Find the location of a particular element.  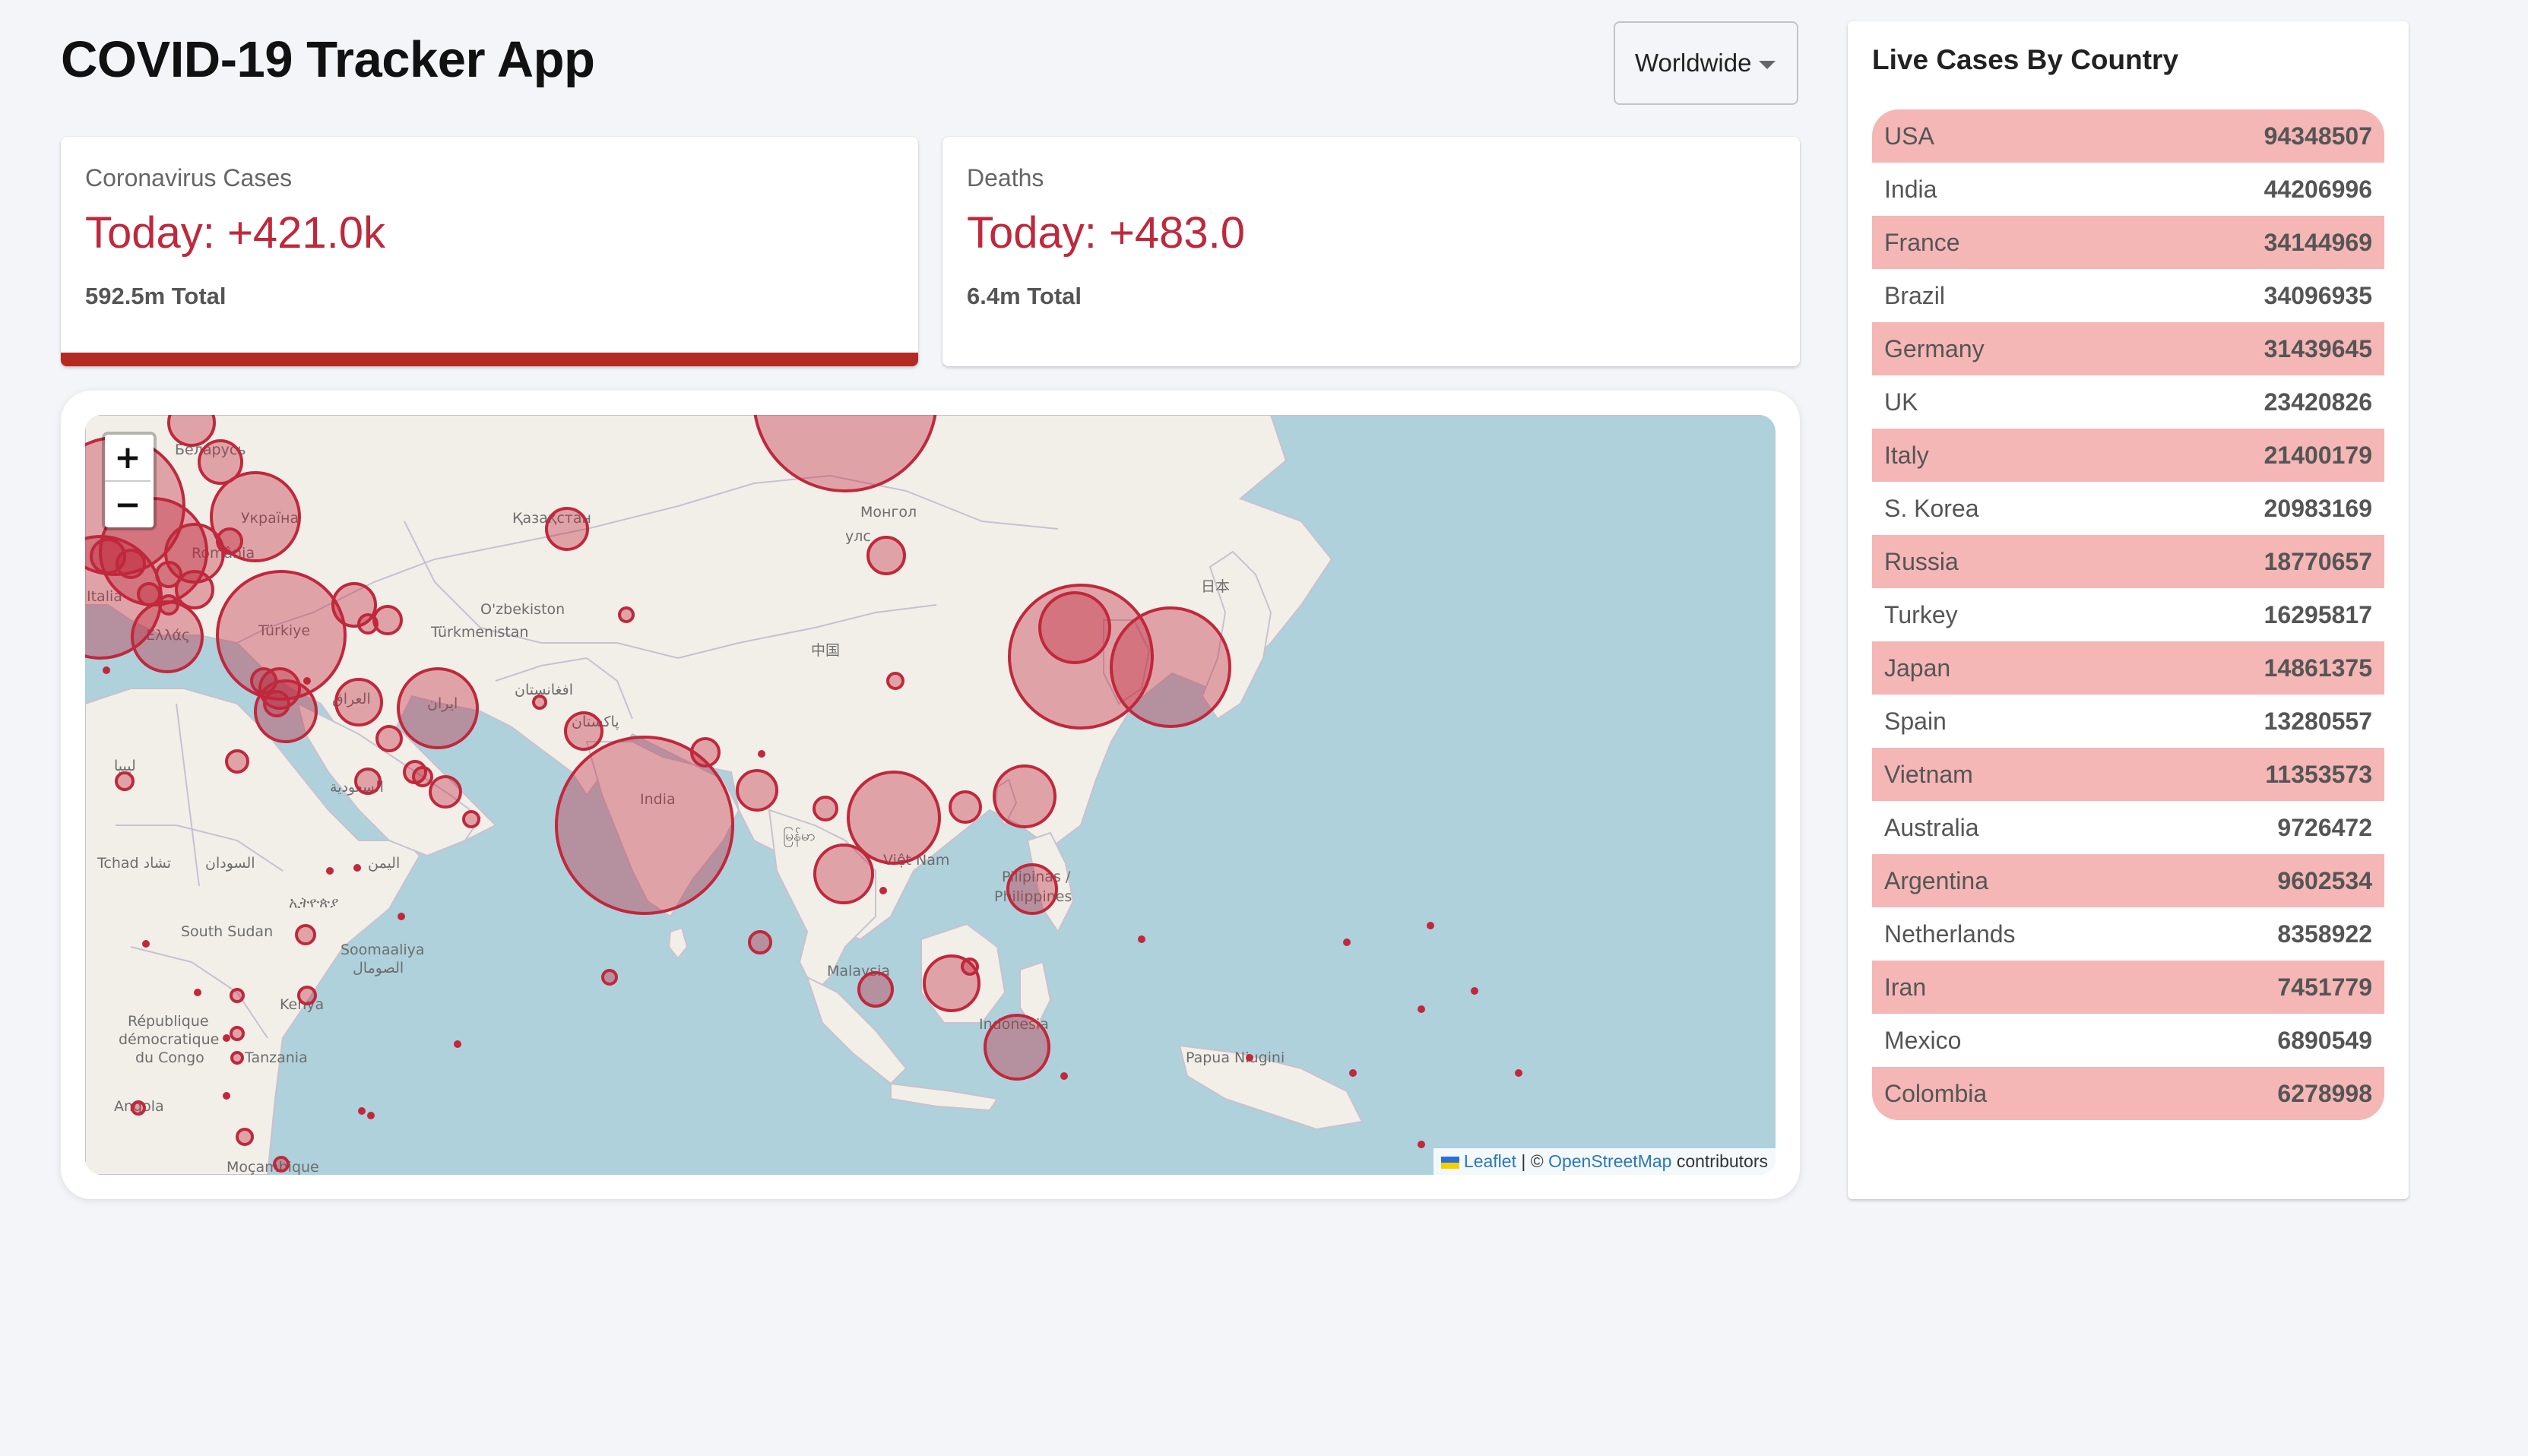

table-row: S. Korea 20983169 is located at coordinates (2128, 508).